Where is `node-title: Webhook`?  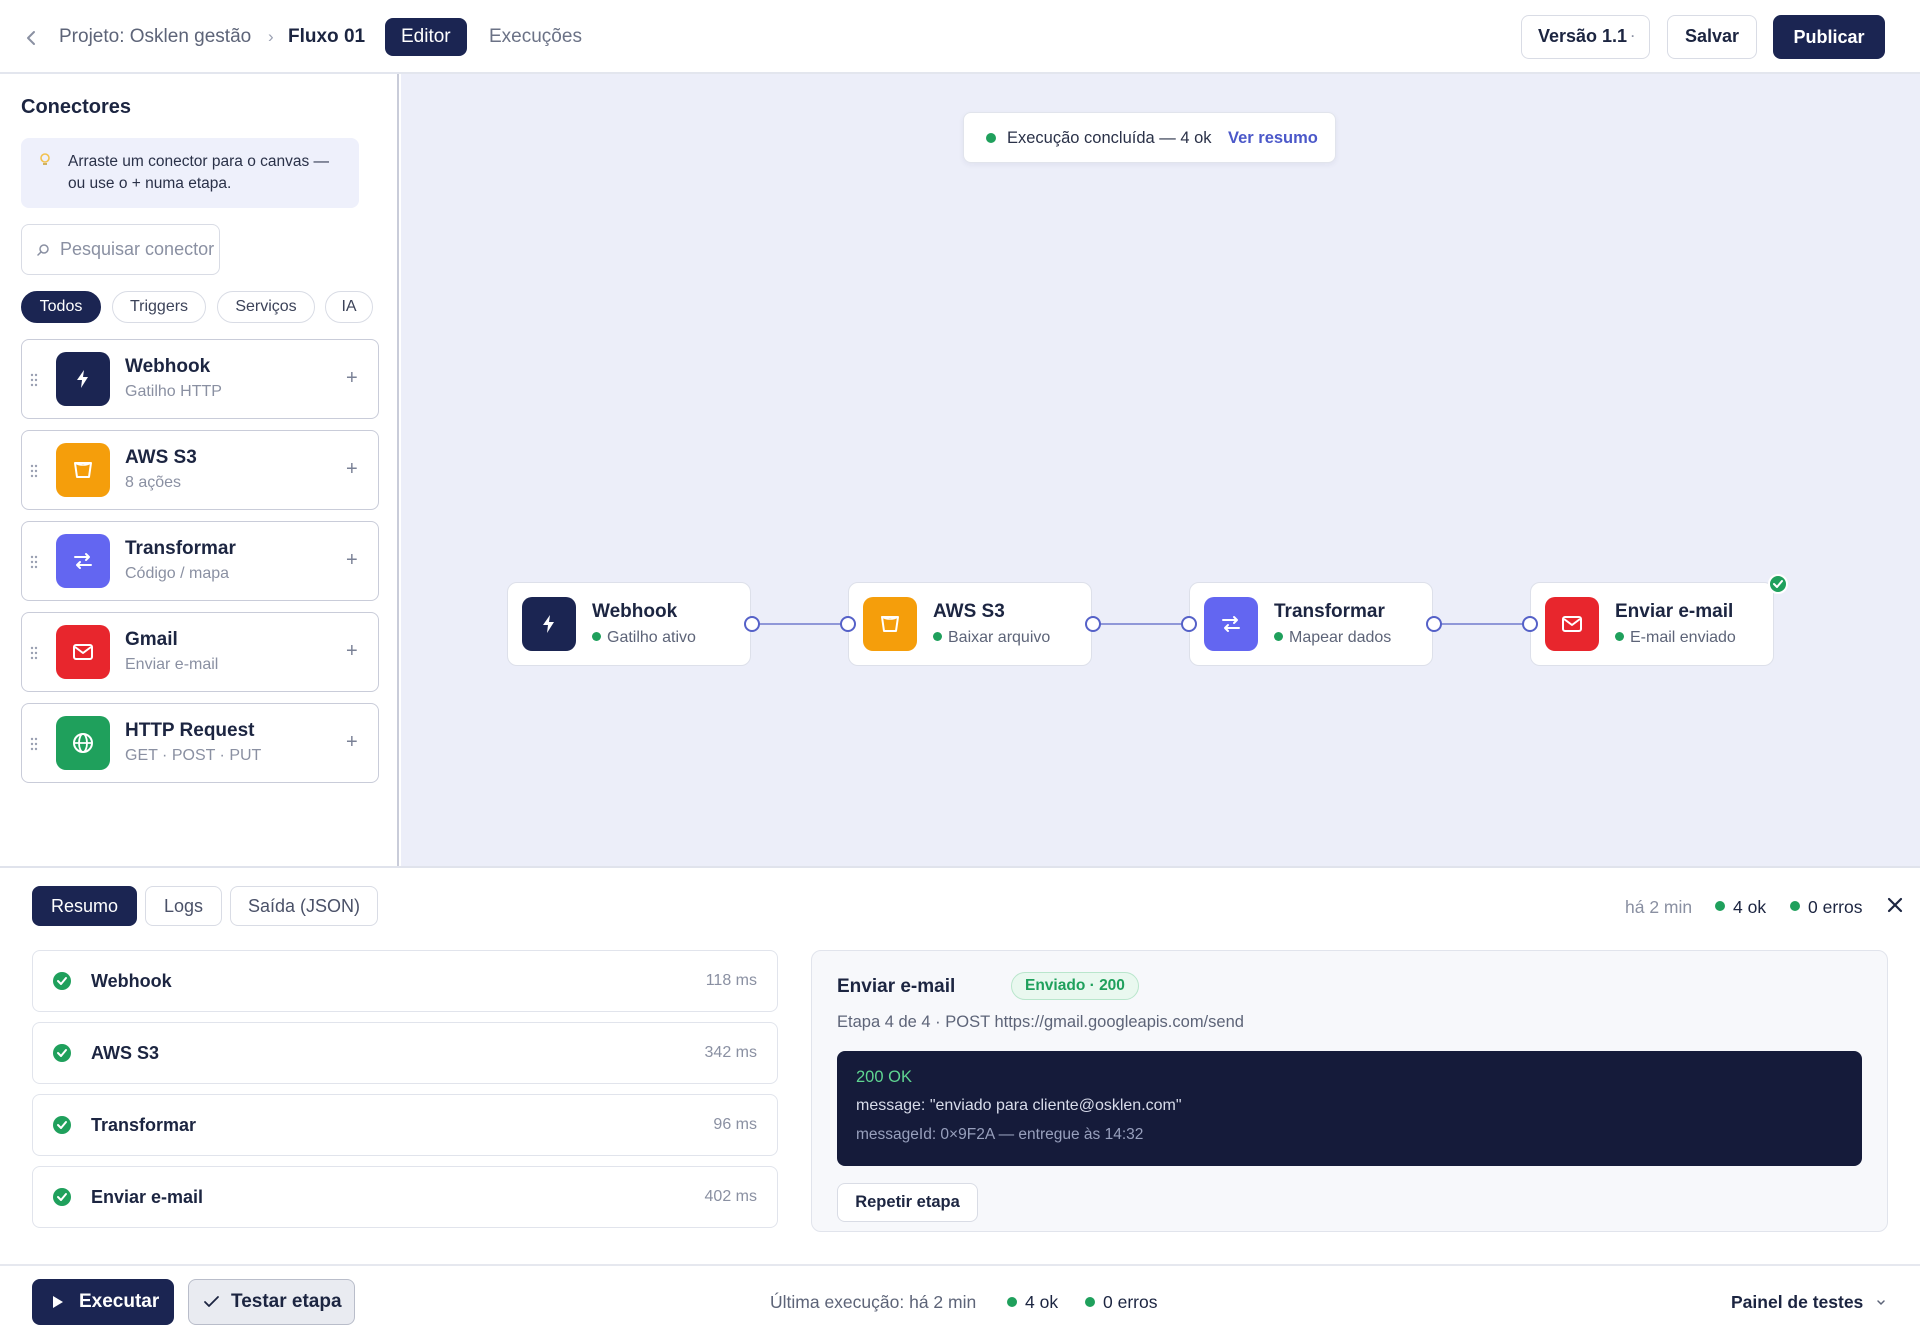 node-title: Webhook is located at coordinates (635, 611).